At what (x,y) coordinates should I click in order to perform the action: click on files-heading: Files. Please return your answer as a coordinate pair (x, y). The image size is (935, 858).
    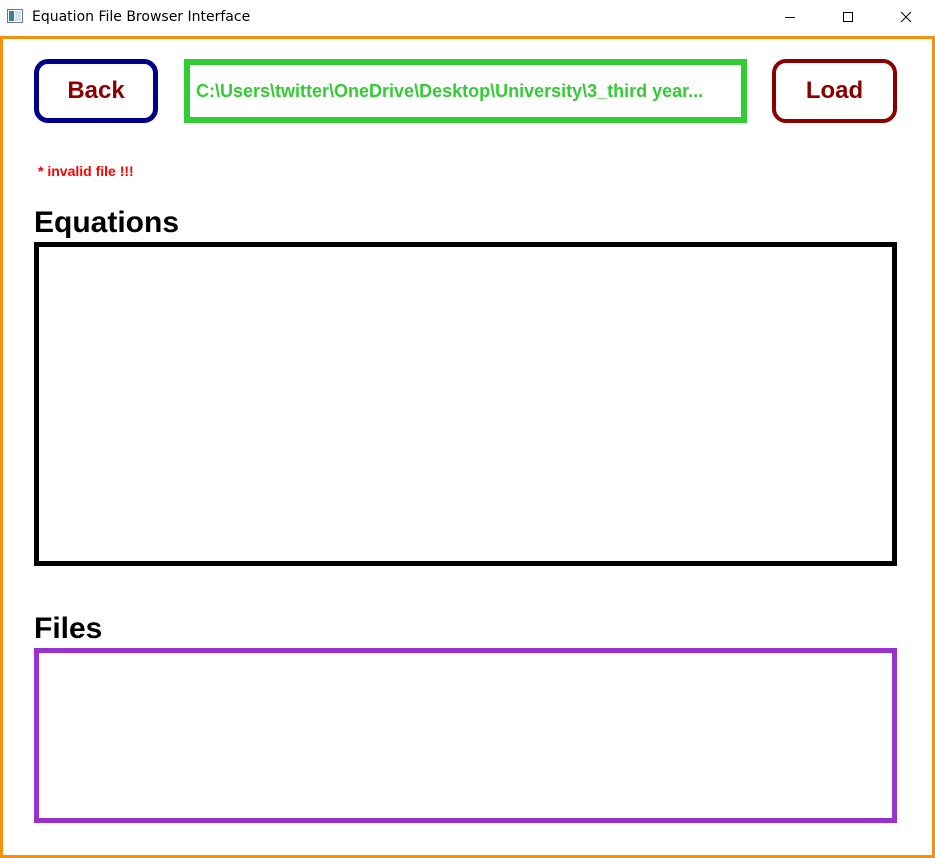
    Looking at the image, I should click on (68, 628).